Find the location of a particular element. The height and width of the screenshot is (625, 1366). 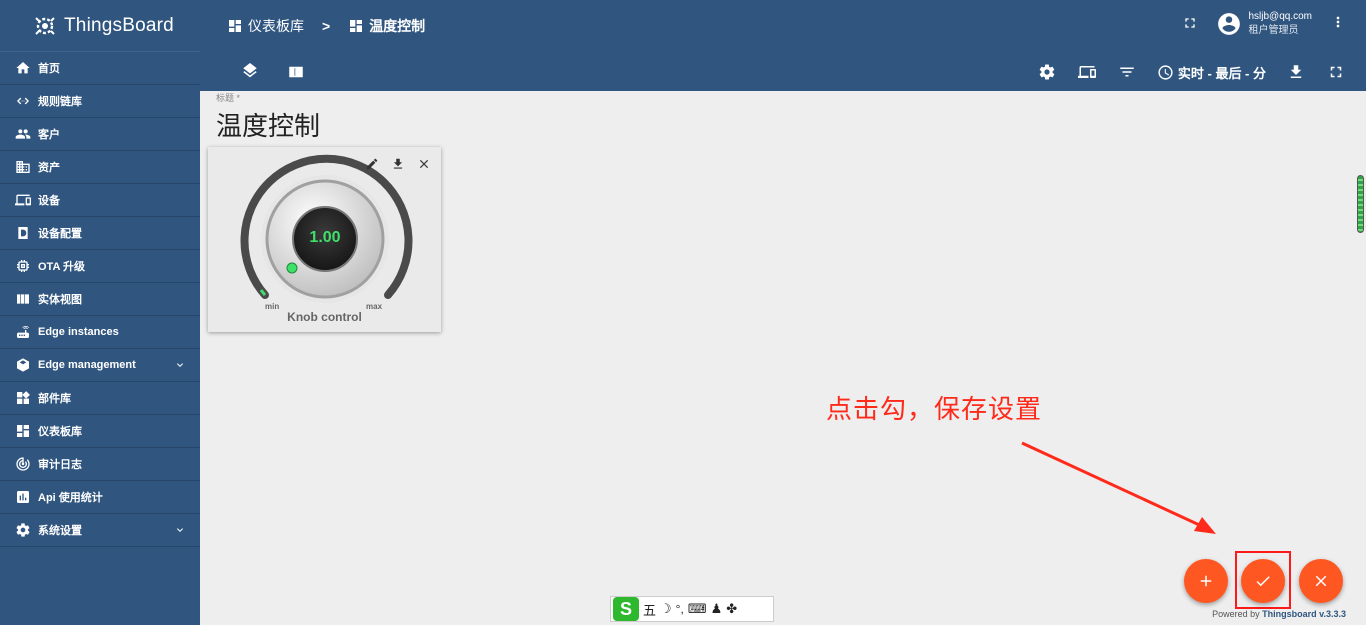

gear-icon is located at coordinates (23, 530).